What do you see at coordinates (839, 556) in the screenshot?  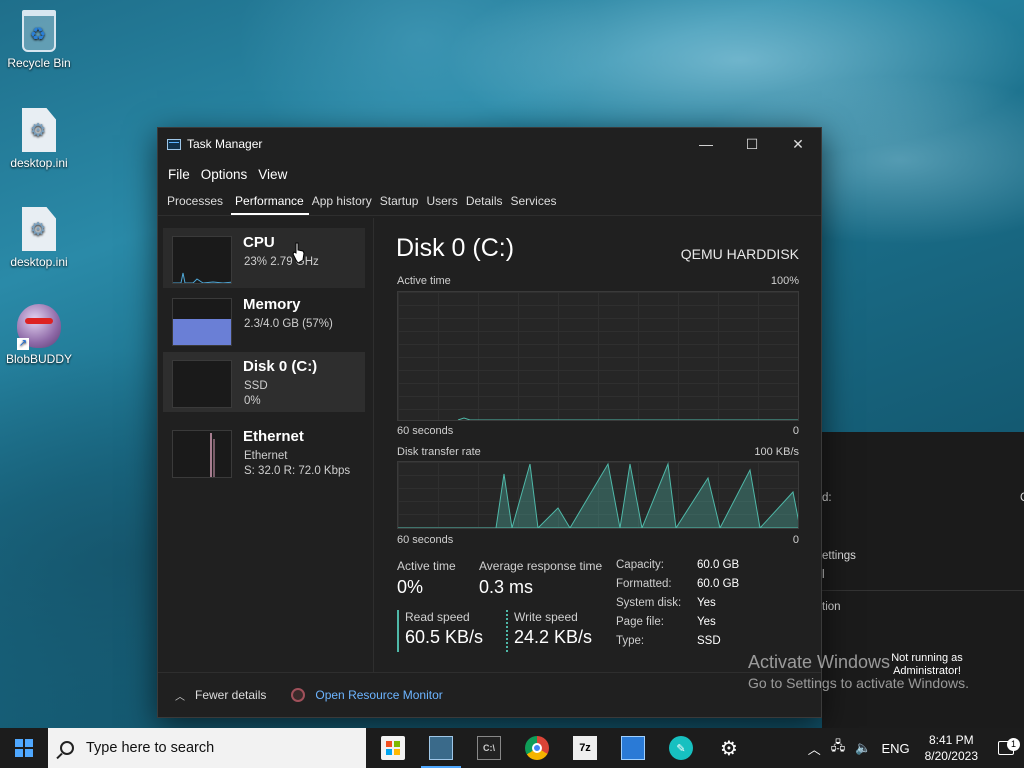 I see `bg-text: ettings` at bounding box center [839, 556].